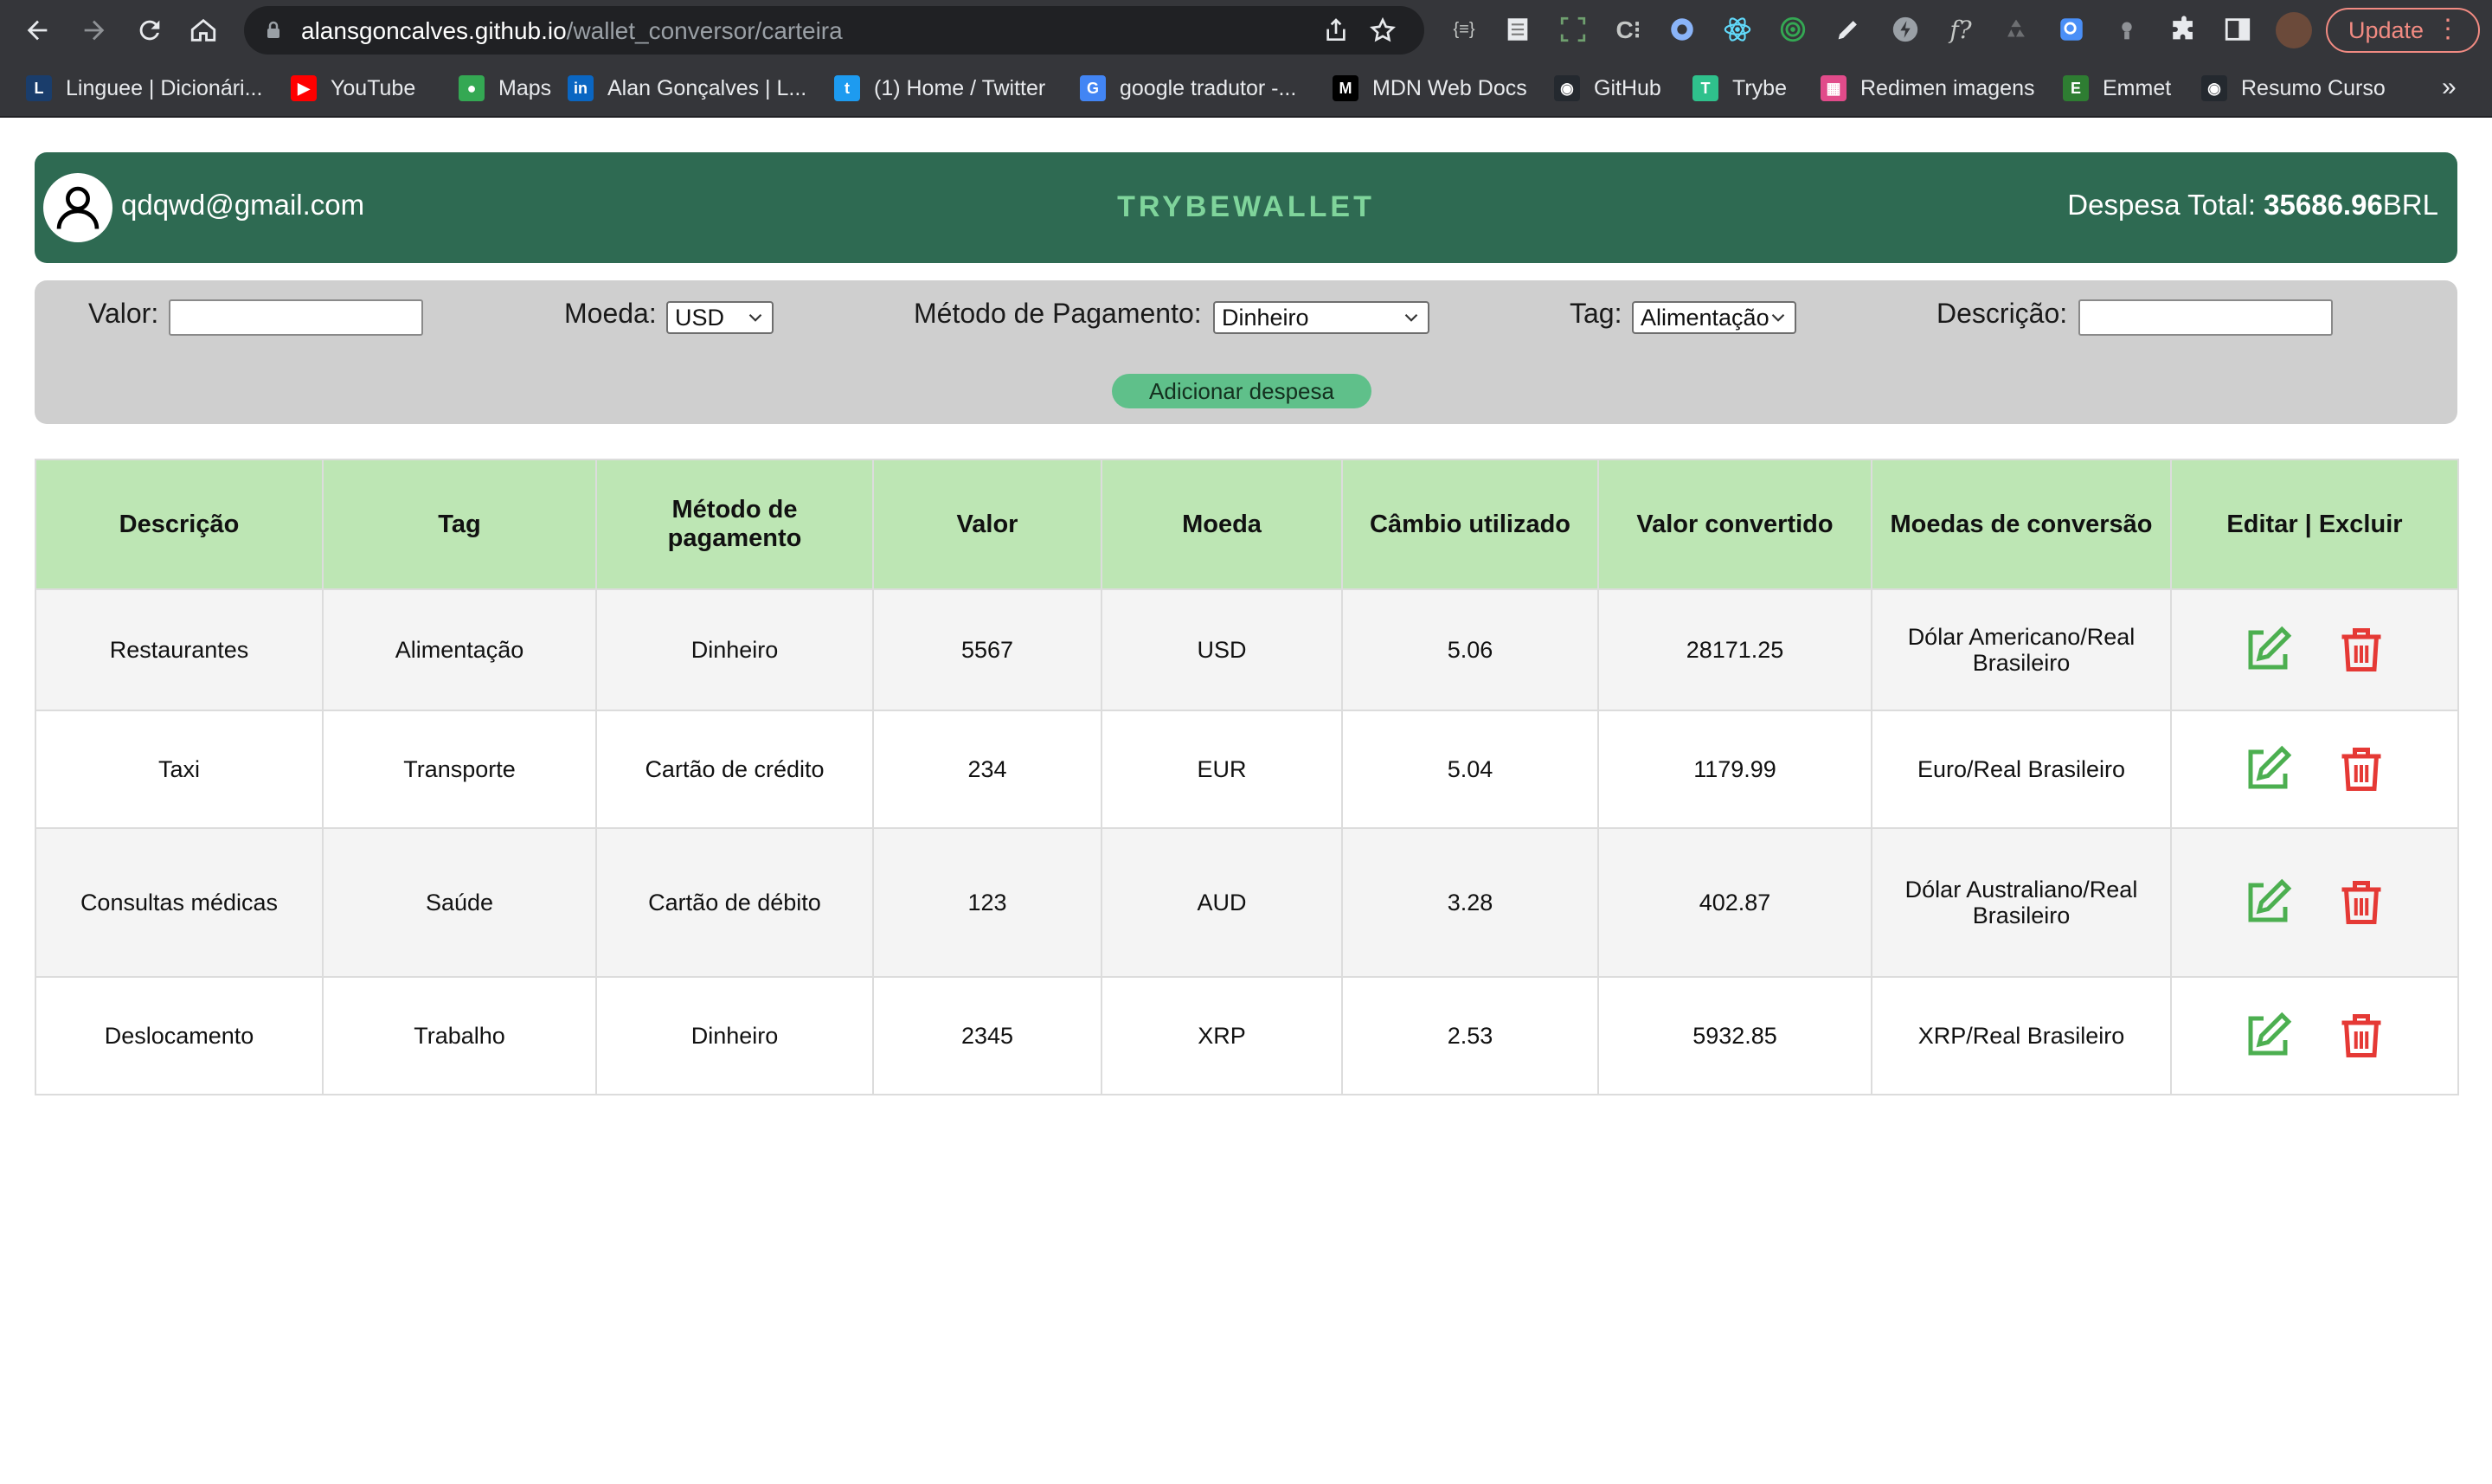 The width and height of the screenshot is (2492, 1484). I want to click on extension-recycle-icon, so click(2016, 30).